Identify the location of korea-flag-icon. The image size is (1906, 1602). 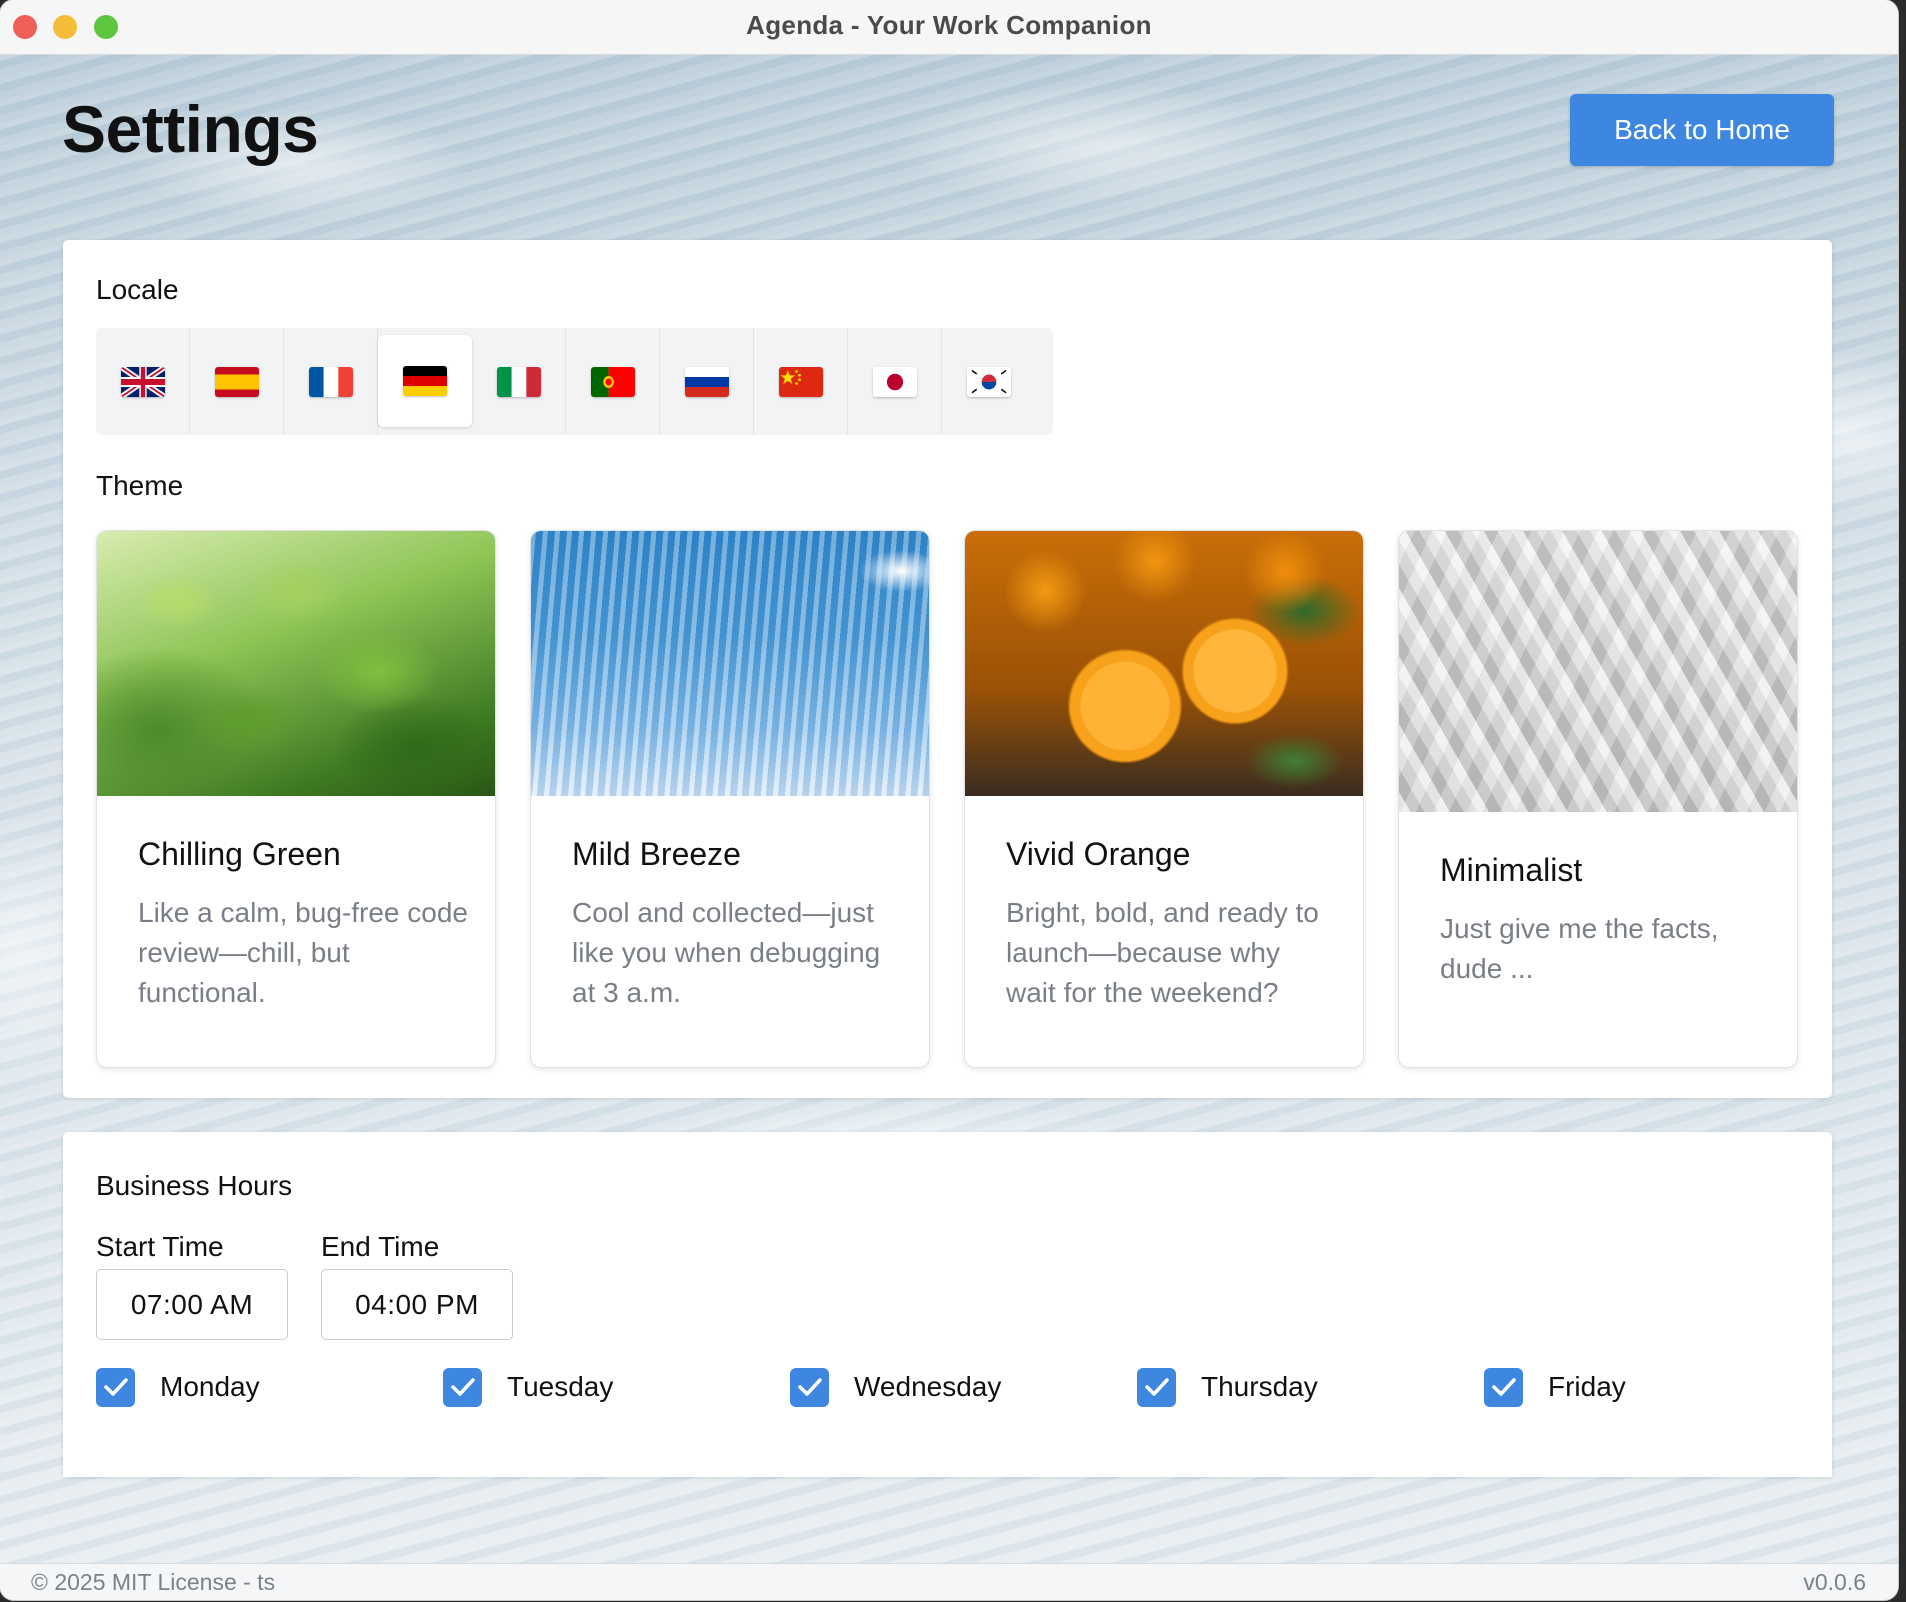
(989, 381).